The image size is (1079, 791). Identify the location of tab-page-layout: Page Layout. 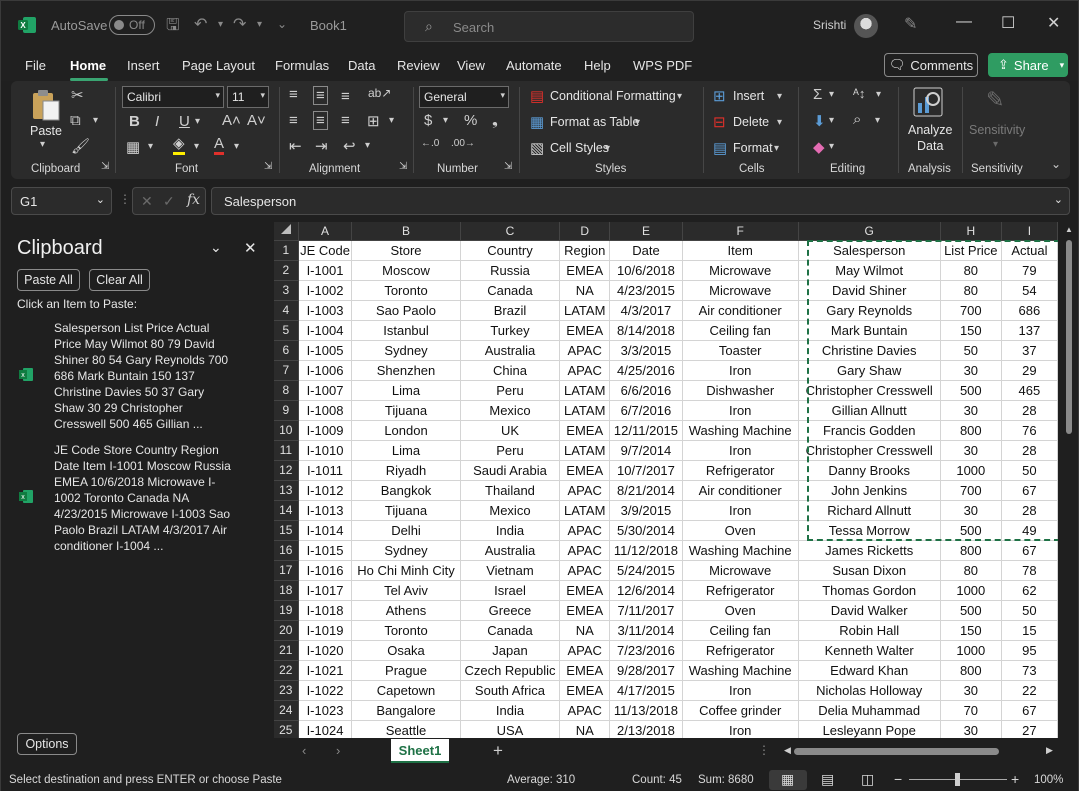
(218, 65).